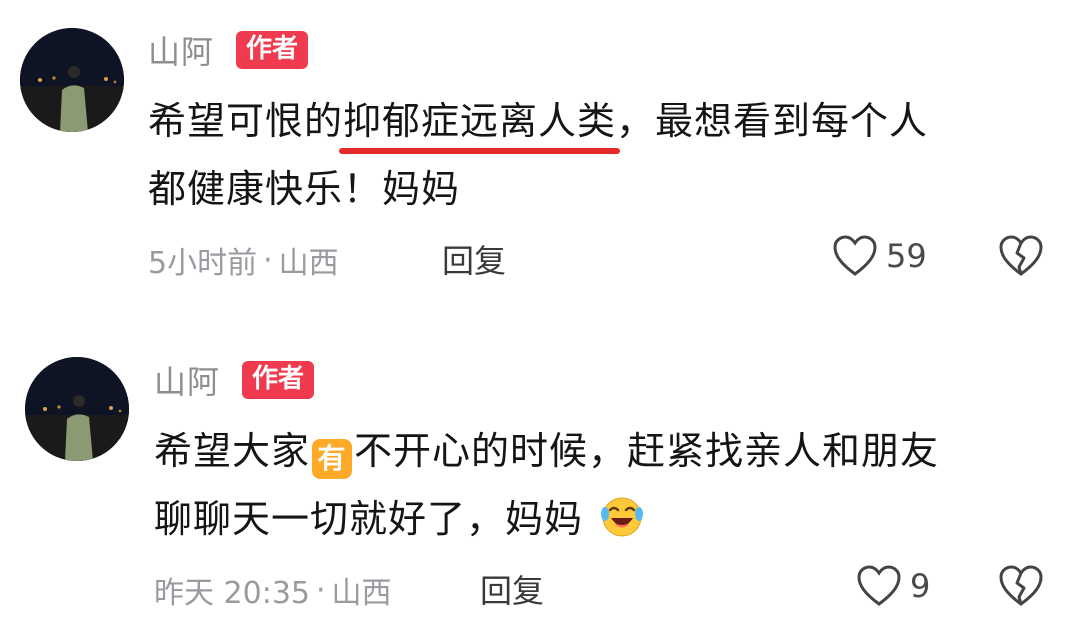  Describe the element at coordinates (622, 517) in the screenshot. I see `laughing-crying-emoji` at that location.